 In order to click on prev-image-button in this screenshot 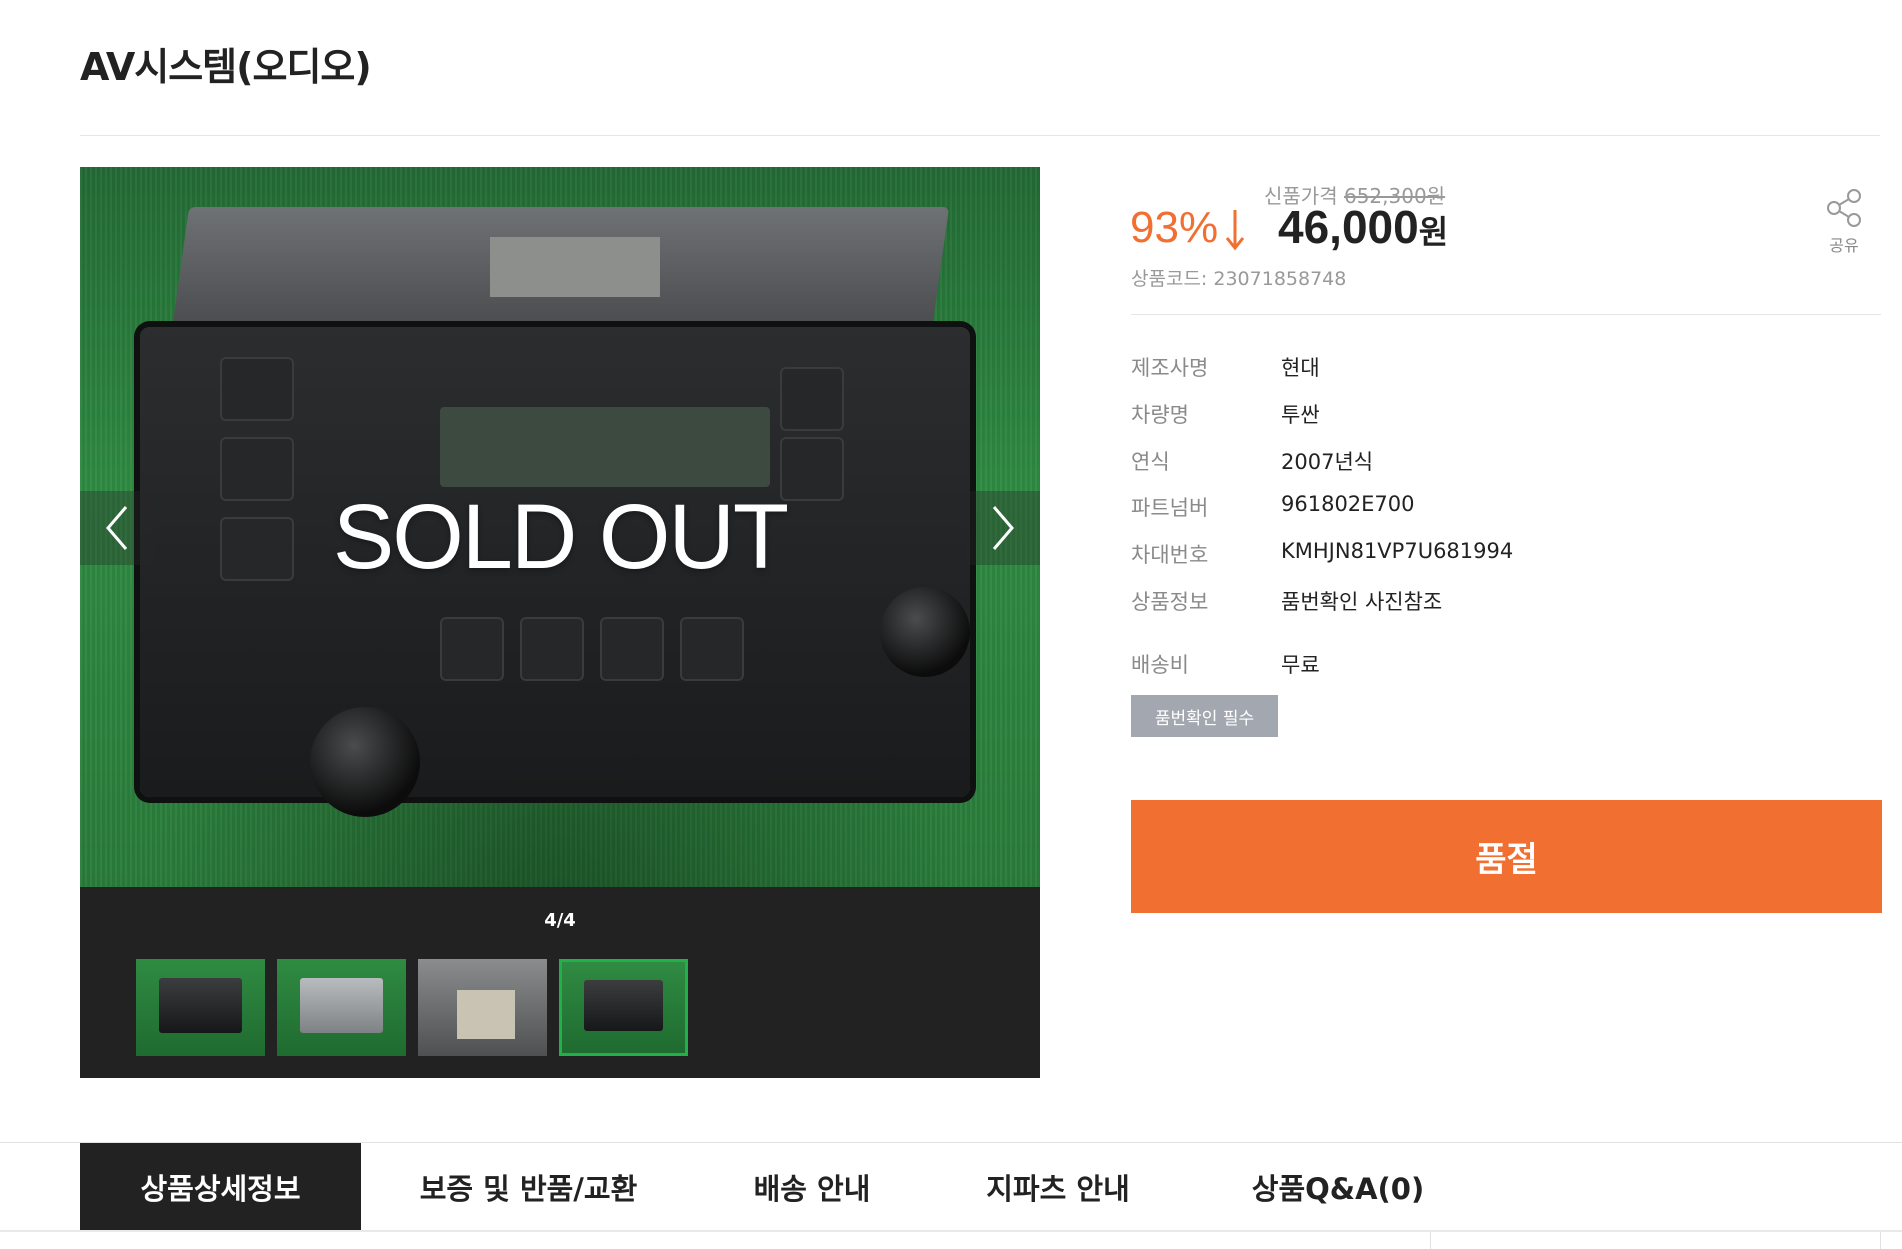, I will do `click(117, 528)`.